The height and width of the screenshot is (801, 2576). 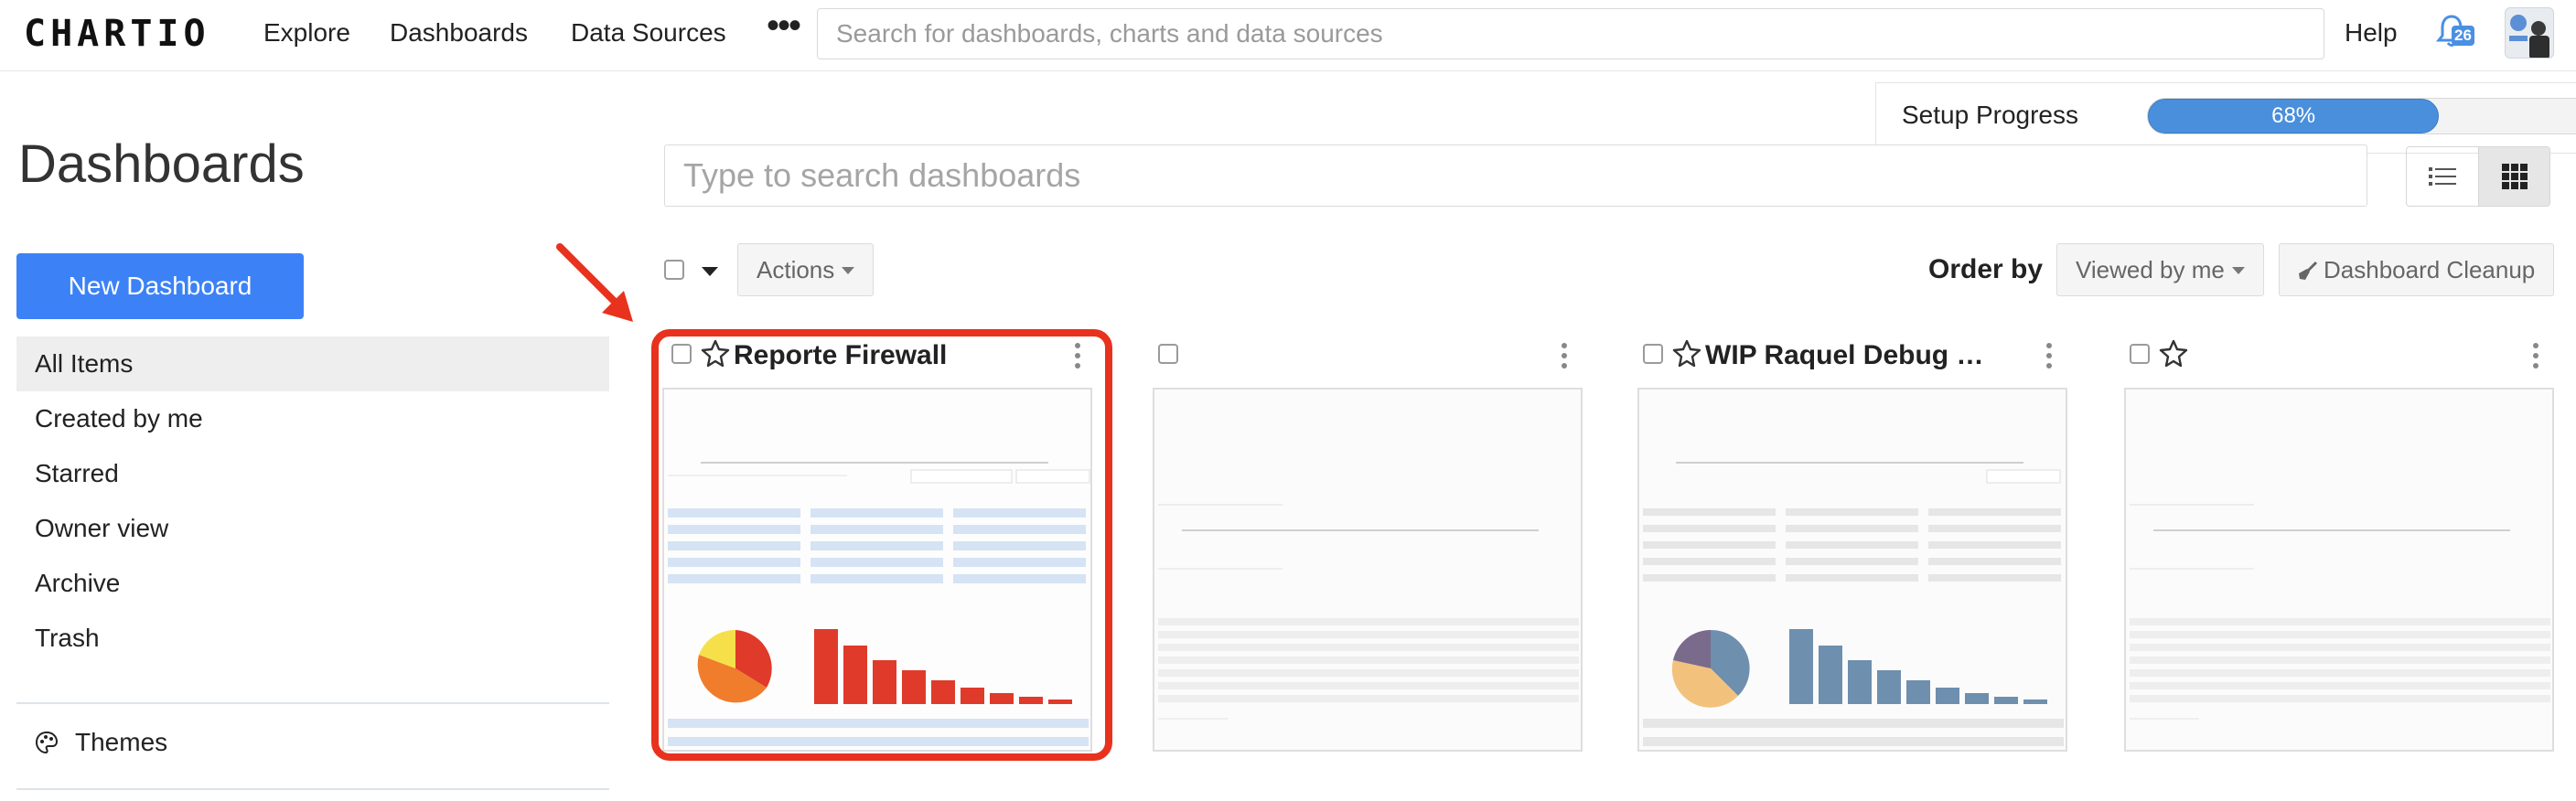 I want to click on grid-view-button, so click(x=2514, y=176).